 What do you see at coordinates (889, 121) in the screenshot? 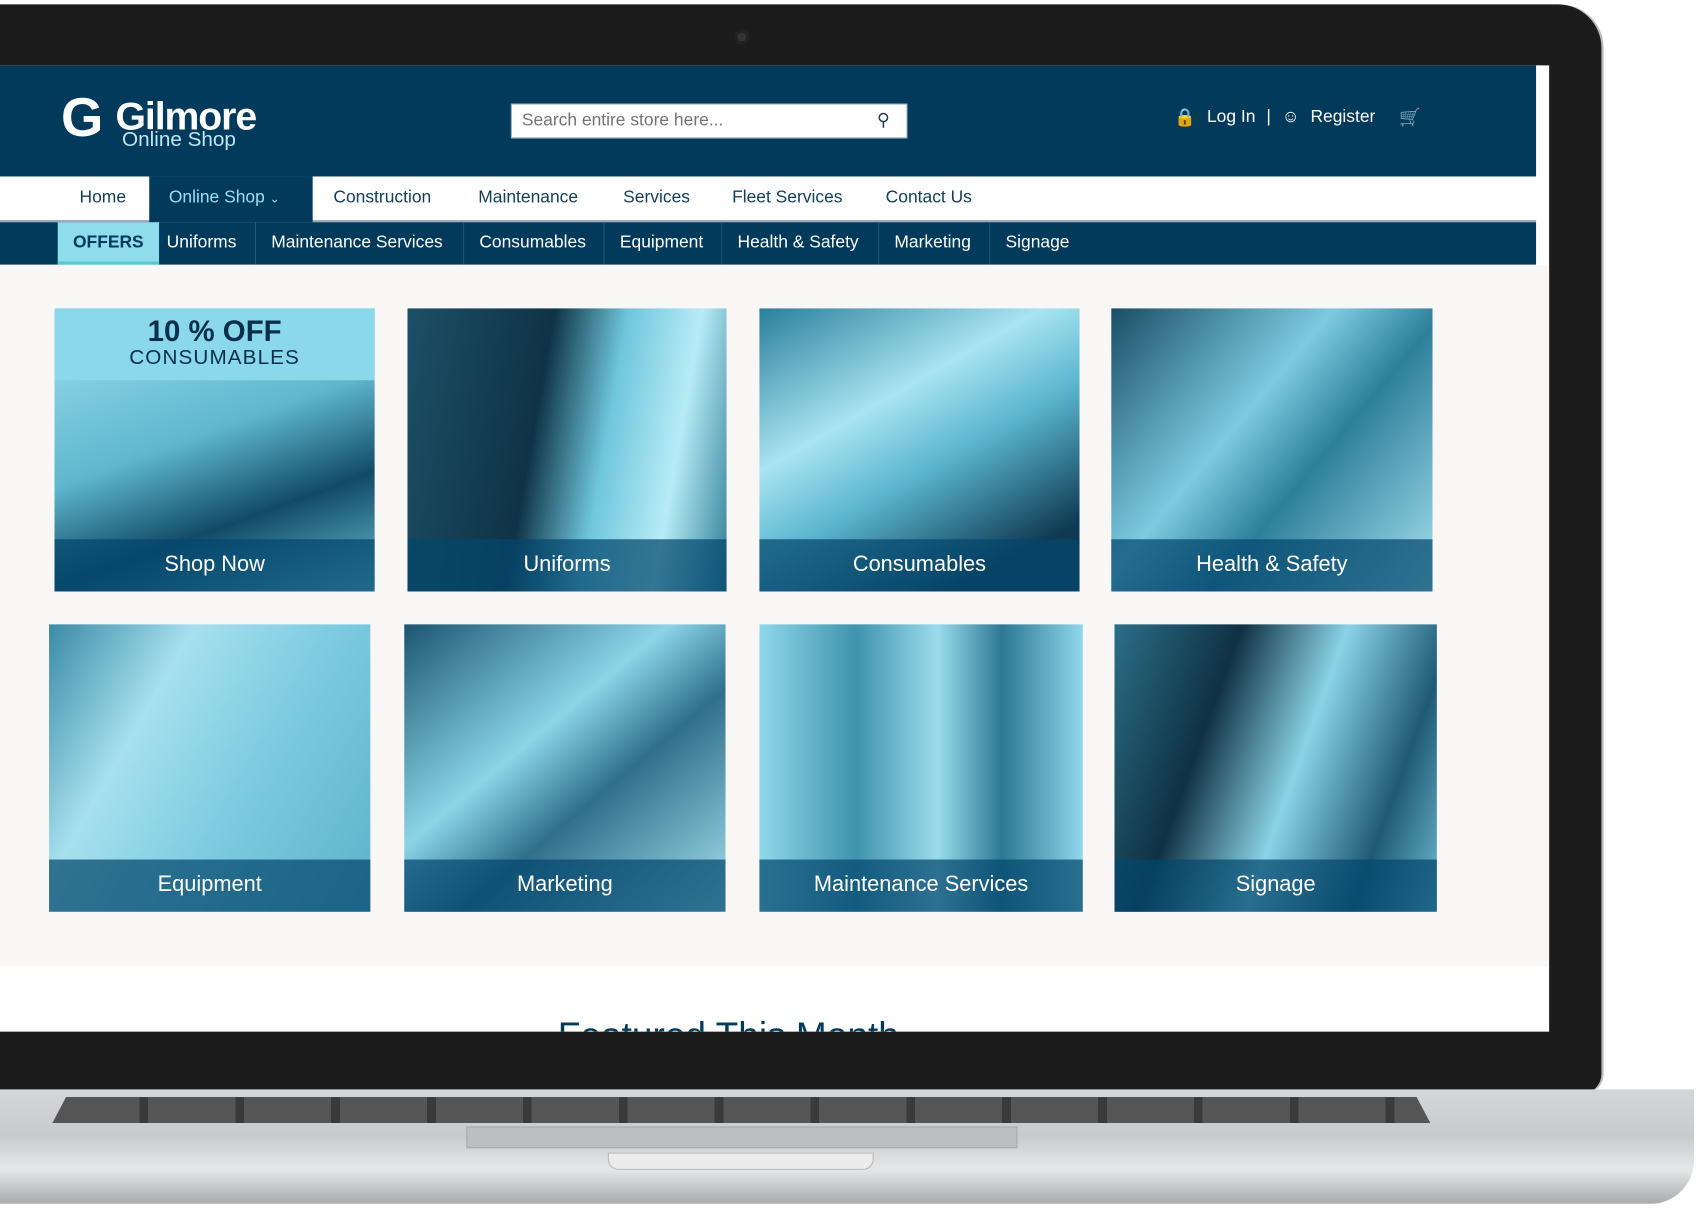
I see `search-icon: ⚲` at bounding box center [889, 121].